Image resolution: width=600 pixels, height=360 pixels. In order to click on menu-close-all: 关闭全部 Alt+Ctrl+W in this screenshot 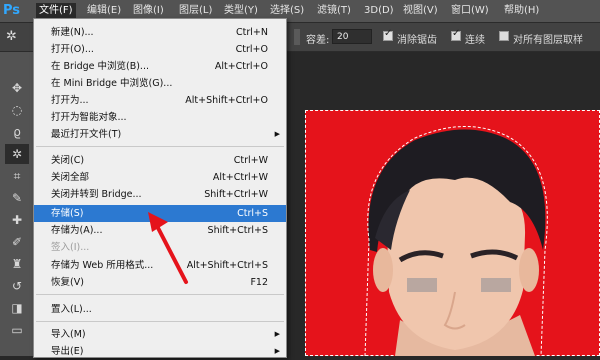, I will do `click(160, 177)`.